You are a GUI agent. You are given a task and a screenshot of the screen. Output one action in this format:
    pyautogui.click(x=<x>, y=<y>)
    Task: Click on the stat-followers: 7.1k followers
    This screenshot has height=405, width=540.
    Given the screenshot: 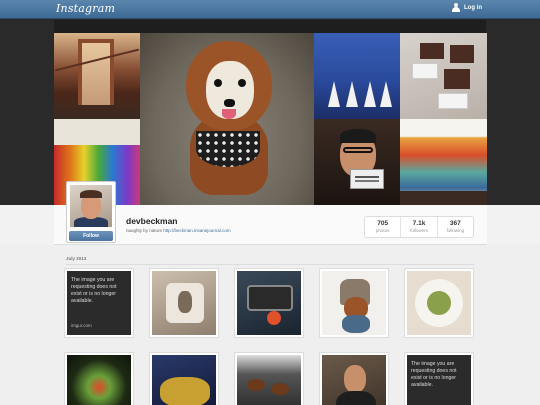 What is the action you would take?
    pyautogui.click(x=419, y=227)
    